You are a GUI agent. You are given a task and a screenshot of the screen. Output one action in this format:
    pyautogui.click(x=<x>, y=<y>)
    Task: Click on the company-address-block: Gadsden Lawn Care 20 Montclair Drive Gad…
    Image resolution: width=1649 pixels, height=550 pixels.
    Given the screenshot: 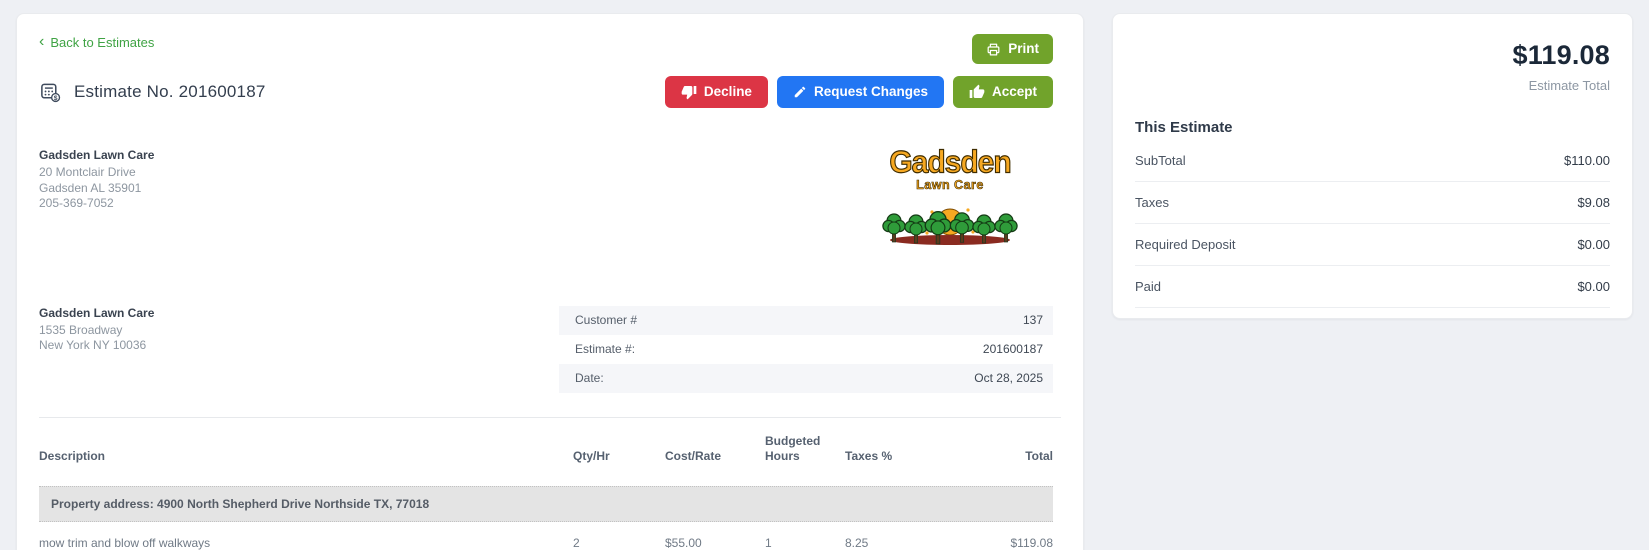 What is the action you would take?
    pyautogui.click(x=96, y=180)
    